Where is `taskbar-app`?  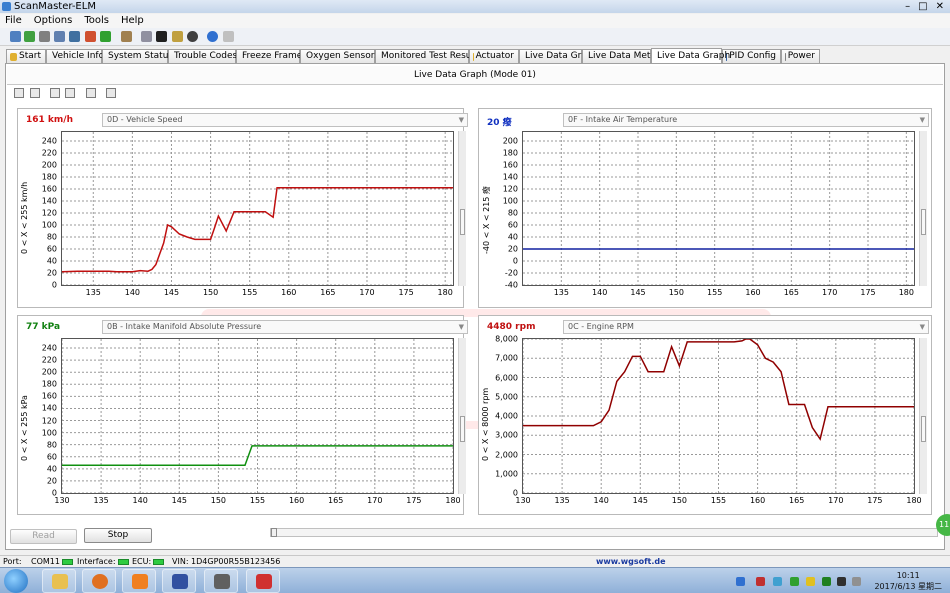 taskbar-app is located at coordinates (179, 581).